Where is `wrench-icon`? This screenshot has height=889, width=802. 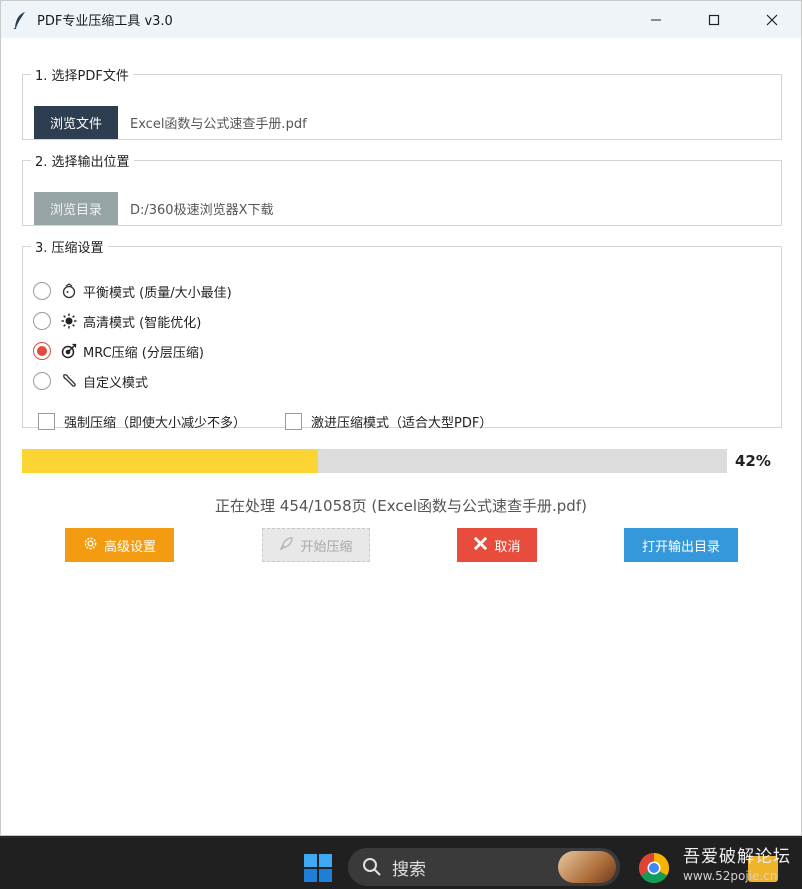
wrench-icon is located at coordinates (69, 381).